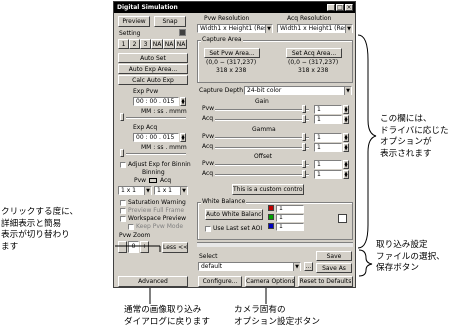  Describe the element at coordinates (40, 212) in the screenshot. I see `annotation-line: クリックする度に、` at that location.